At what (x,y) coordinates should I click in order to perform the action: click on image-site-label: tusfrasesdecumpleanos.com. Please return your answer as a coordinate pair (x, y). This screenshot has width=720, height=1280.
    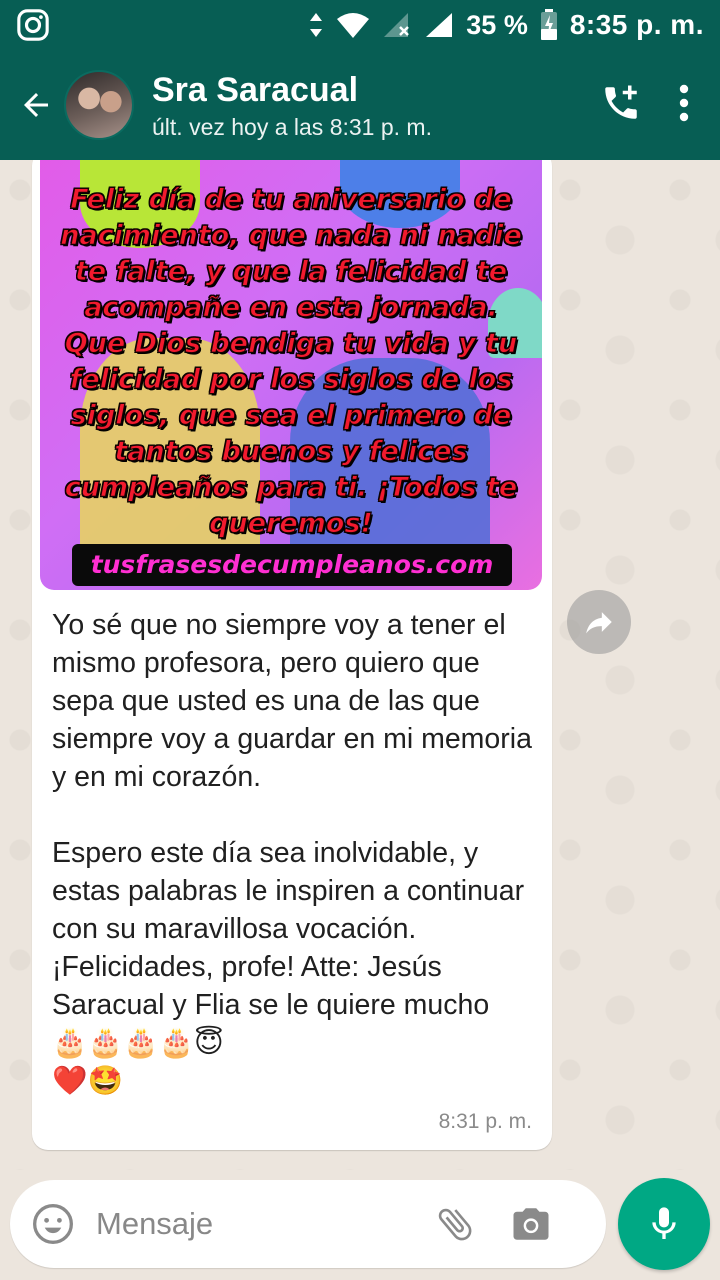
    Looking at the image, I should click on (292, 565).